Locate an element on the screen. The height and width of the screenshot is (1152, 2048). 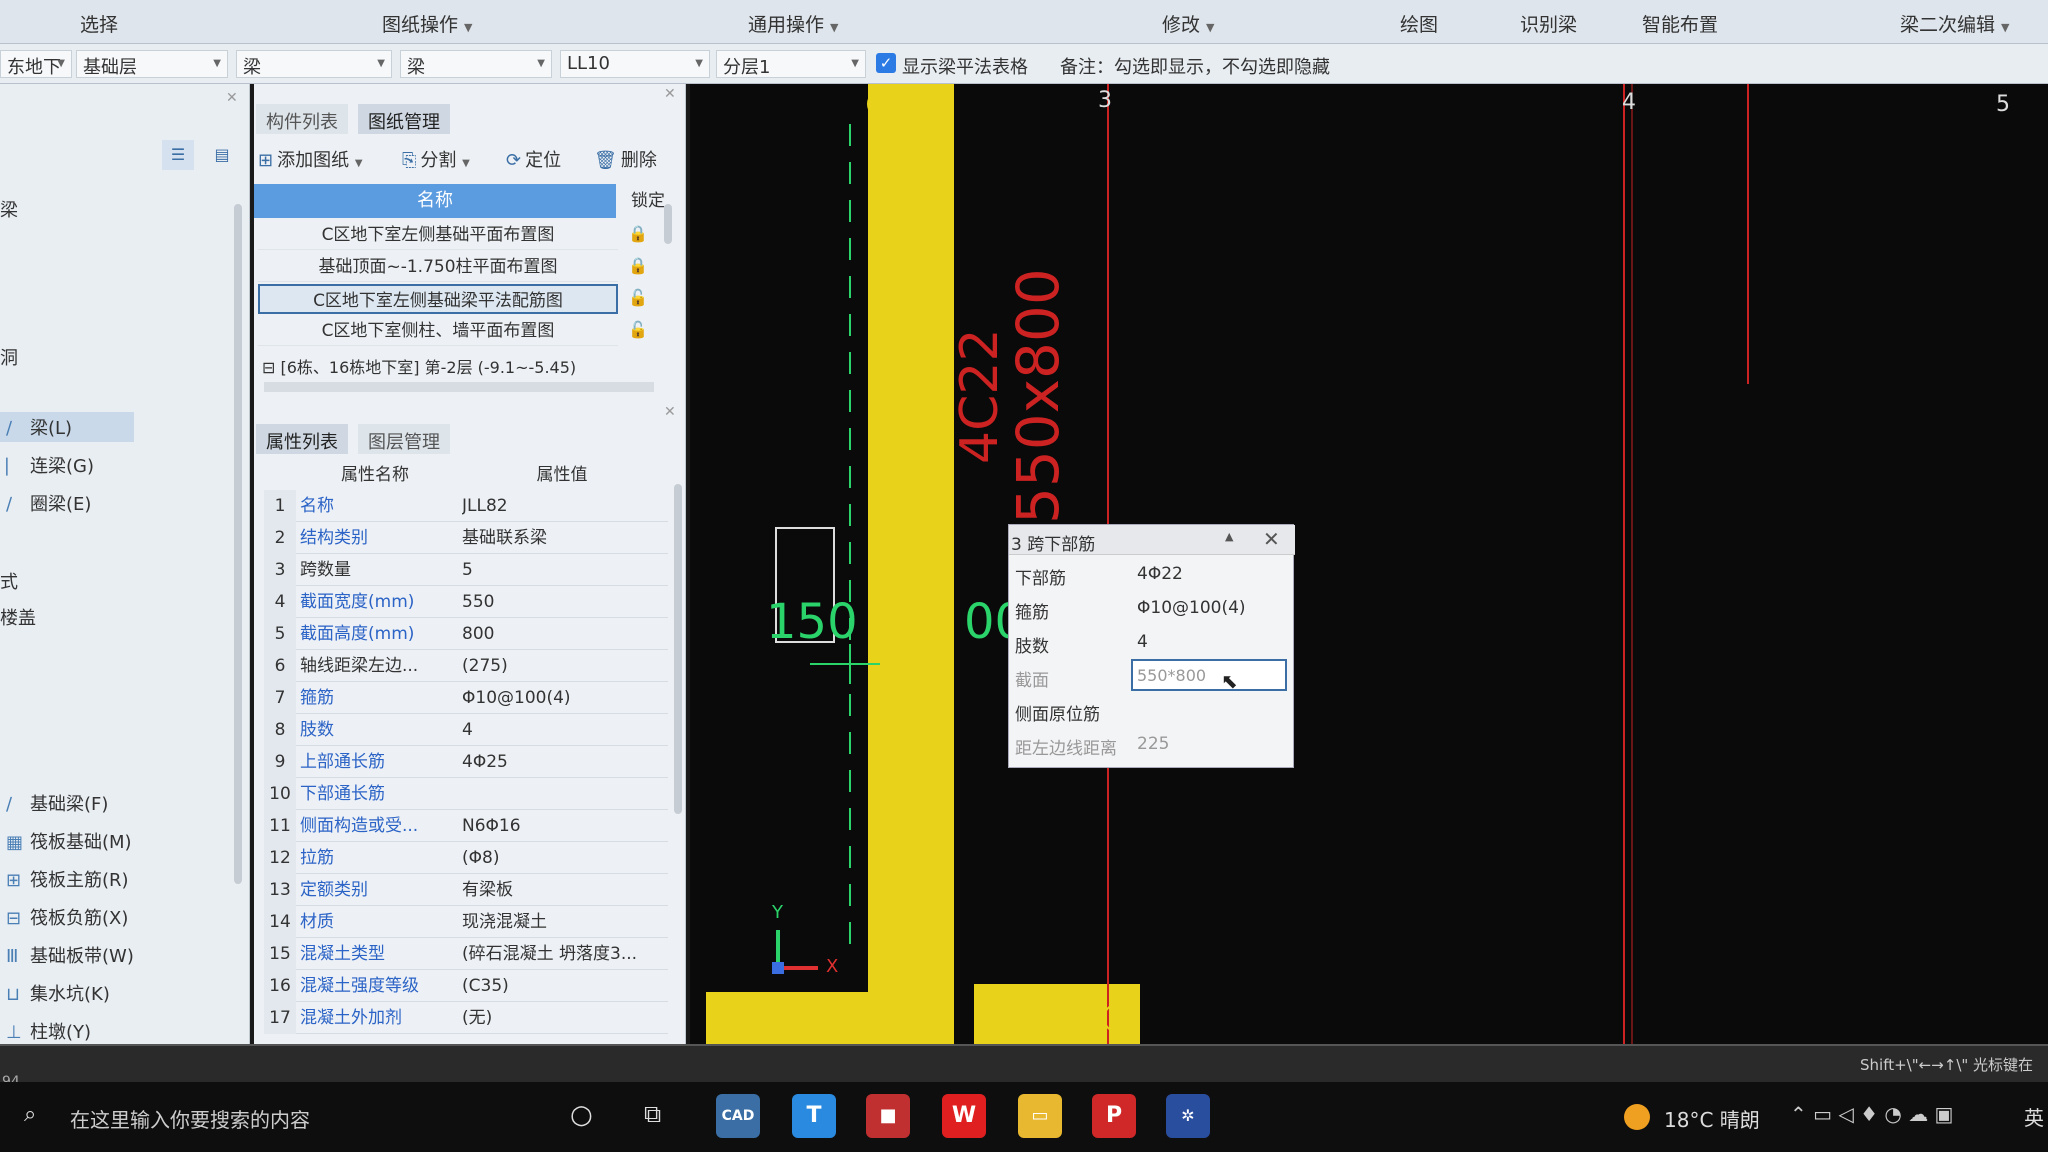
ribbon-smart-layout: 智能布置 is located at coordinates (1680, 23).